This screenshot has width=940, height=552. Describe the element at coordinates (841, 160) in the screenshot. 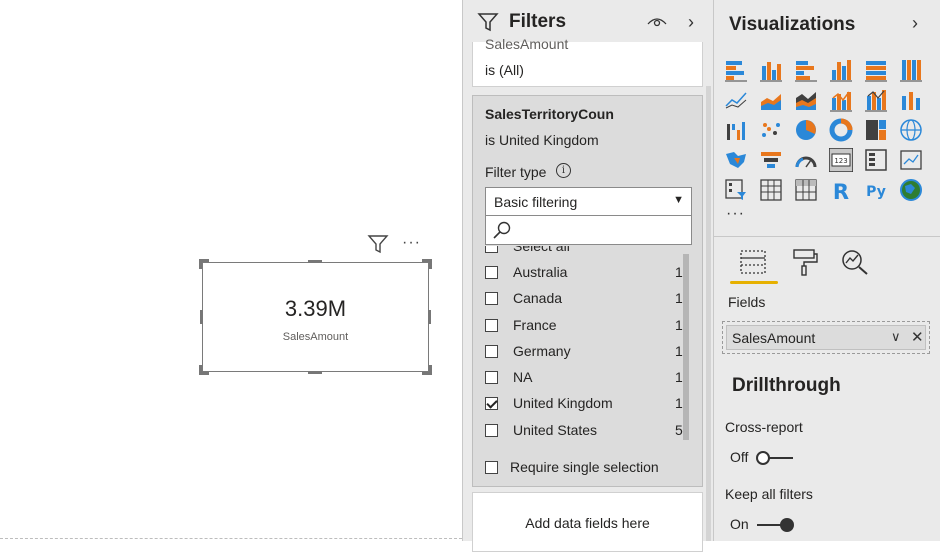

I see `card-icon: 123` at that location.